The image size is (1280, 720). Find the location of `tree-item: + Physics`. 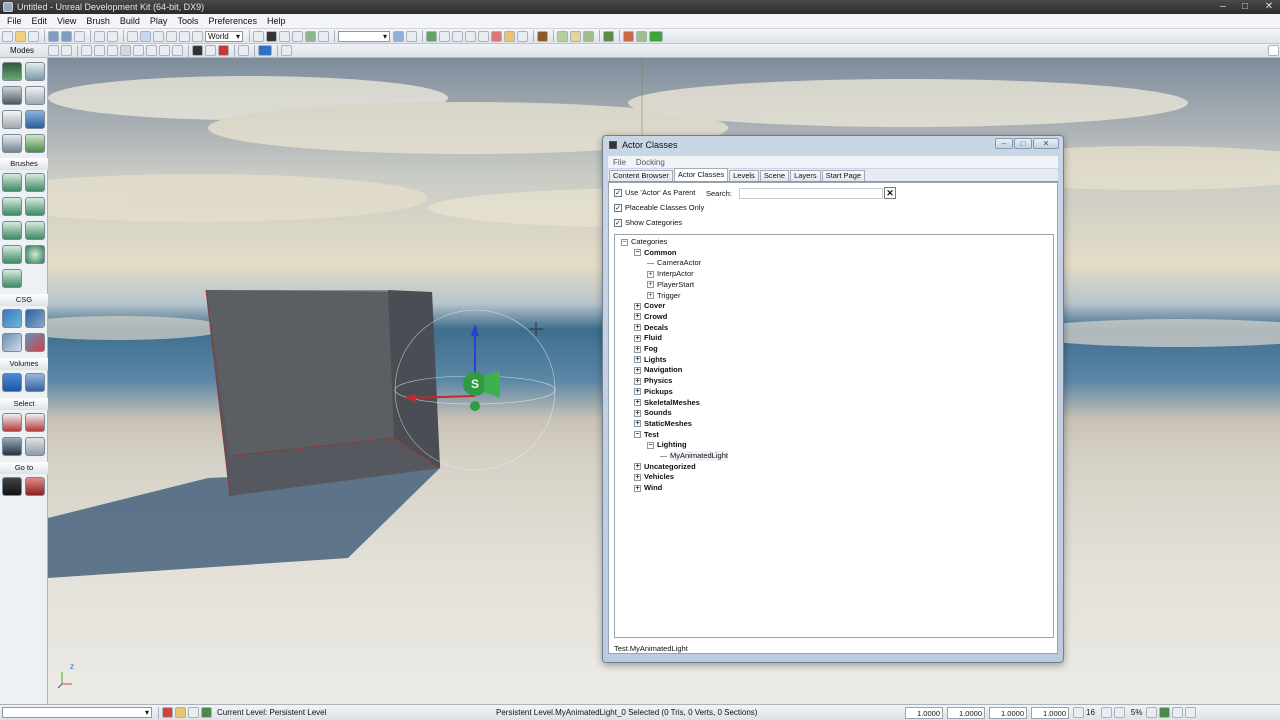

tree-item: + Physics is located at coordinates (653, 381).